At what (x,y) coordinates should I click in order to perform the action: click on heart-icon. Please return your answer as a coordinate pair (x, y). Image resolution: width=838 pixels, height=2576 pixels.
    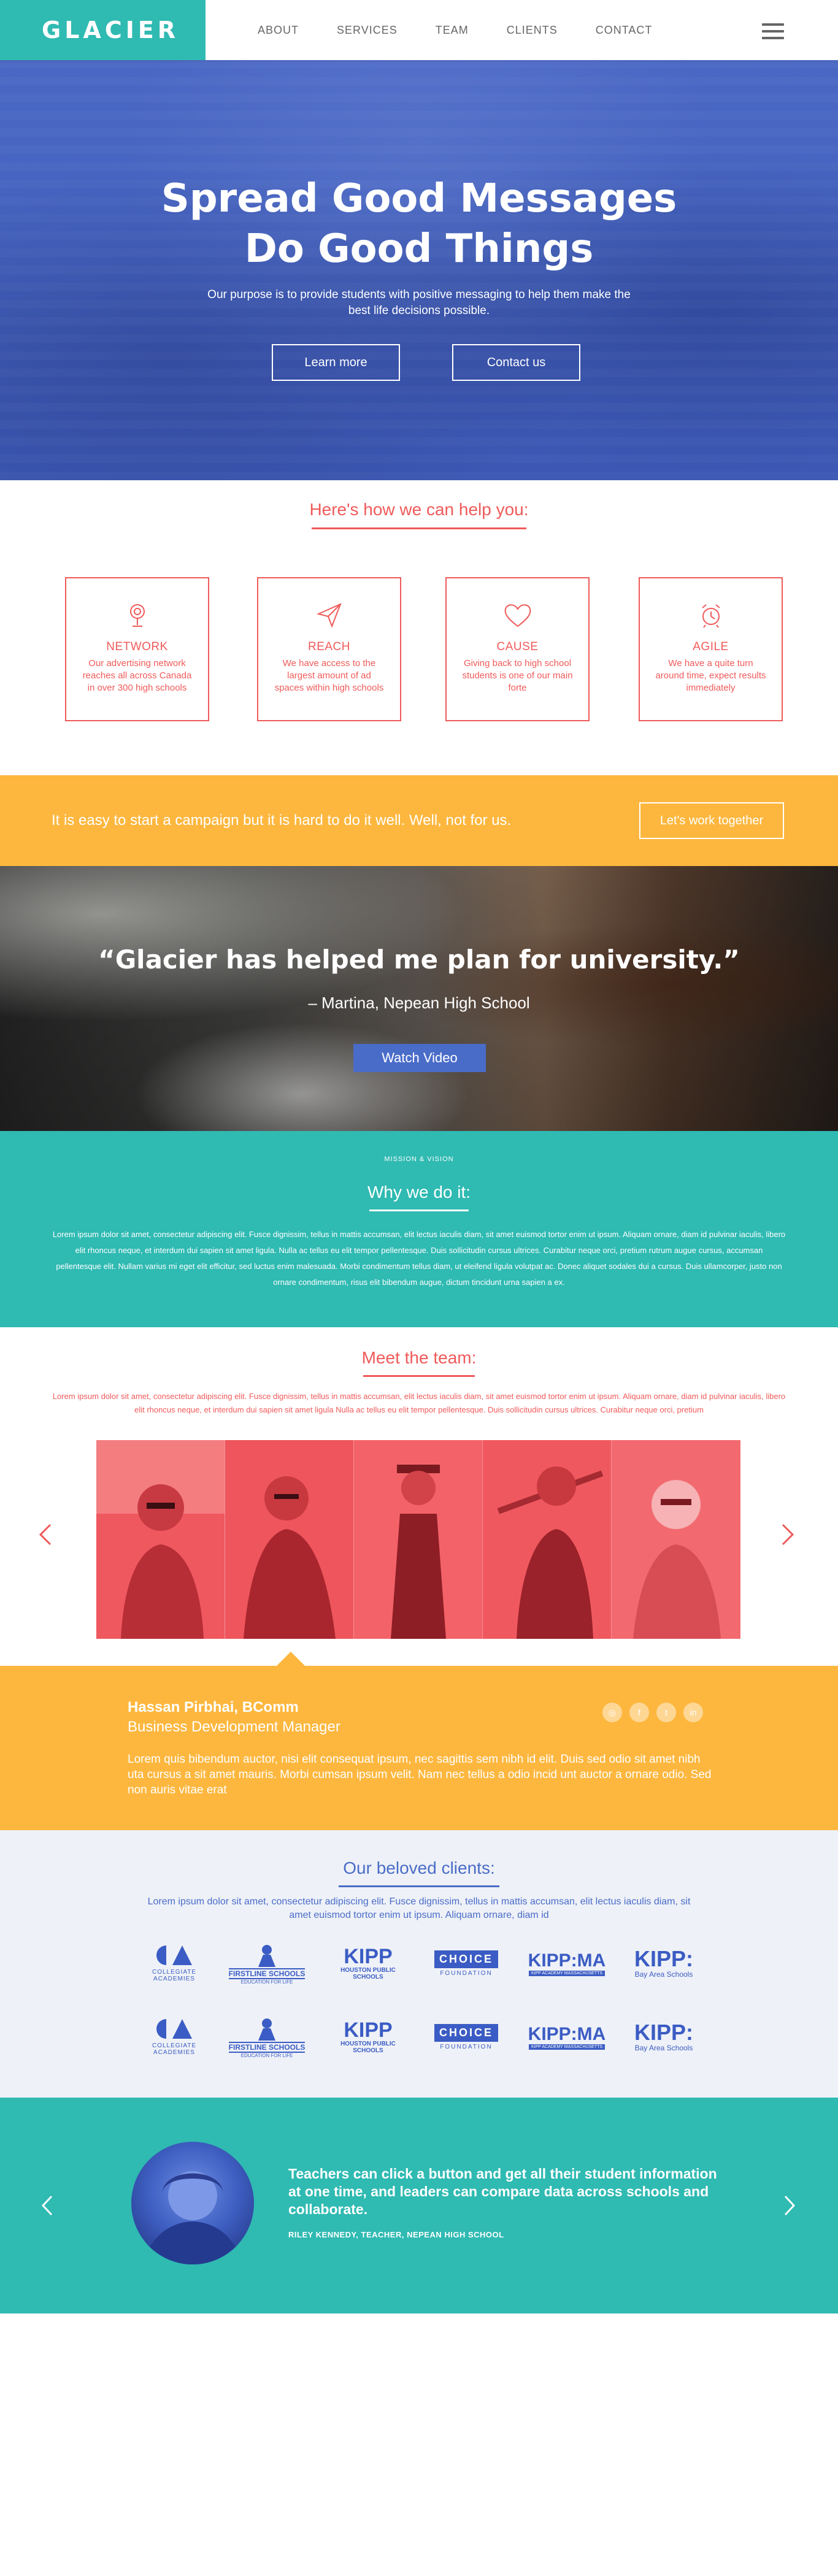
    Looking at the image, I should click on (517, 615).